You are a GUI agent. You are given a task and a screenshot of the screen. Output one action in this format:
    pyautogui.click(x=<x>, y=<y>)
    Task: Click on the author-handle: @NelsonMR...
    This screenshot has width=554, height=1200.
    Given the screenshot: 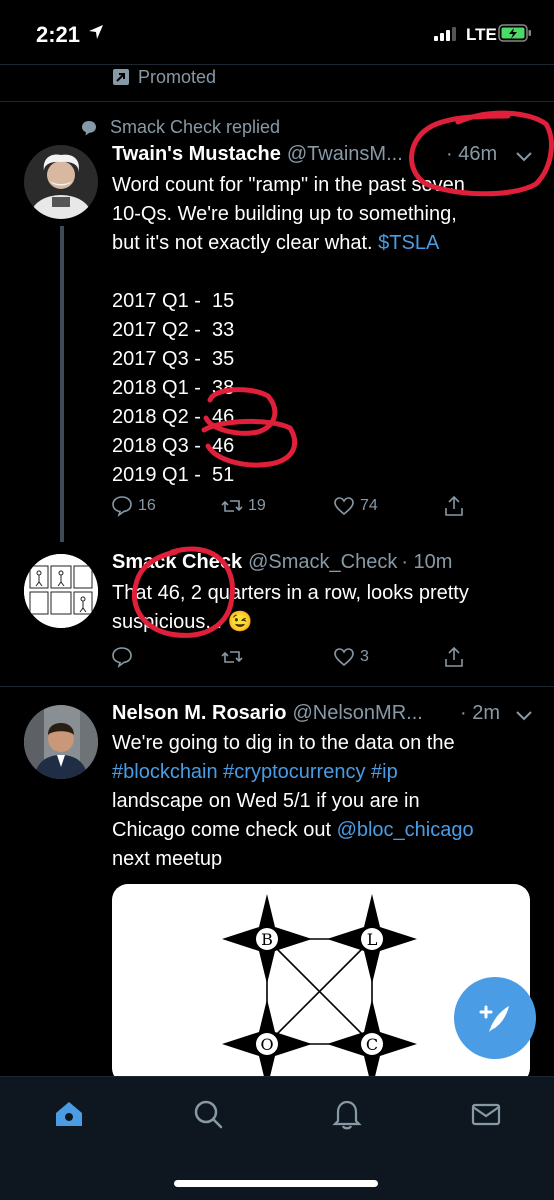 What is the action you would take?
    pyautogui.click(x=357, y=713)
    